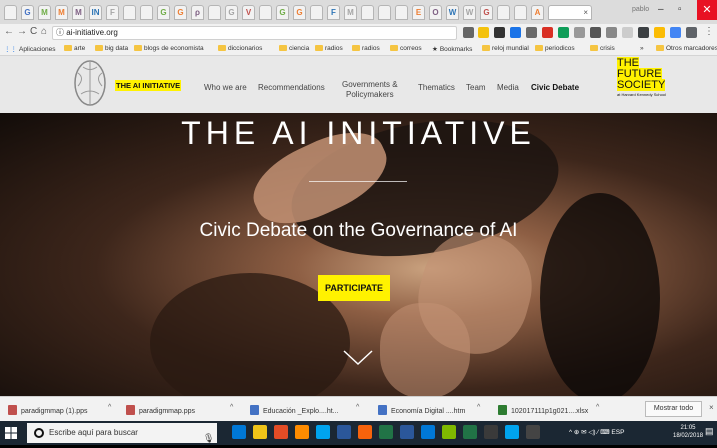  I want to click on maximize-button: ▫, so click(680, 9).